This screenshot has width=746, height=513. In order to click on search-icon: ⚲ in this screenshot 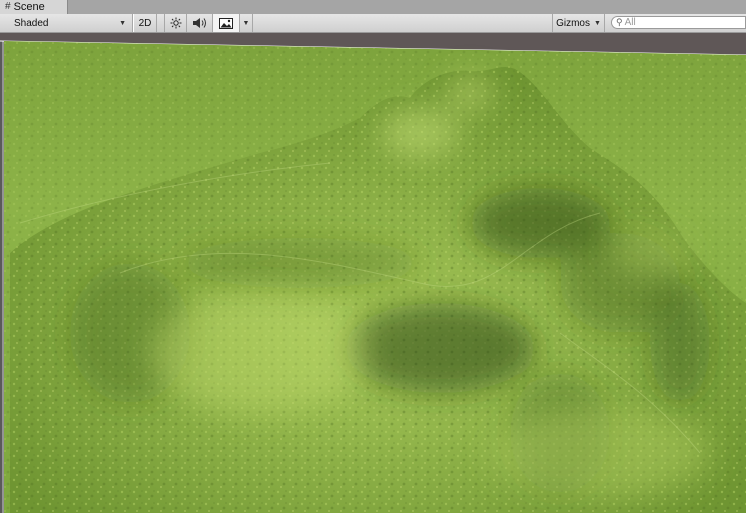, I will do `click(619, 22)`.